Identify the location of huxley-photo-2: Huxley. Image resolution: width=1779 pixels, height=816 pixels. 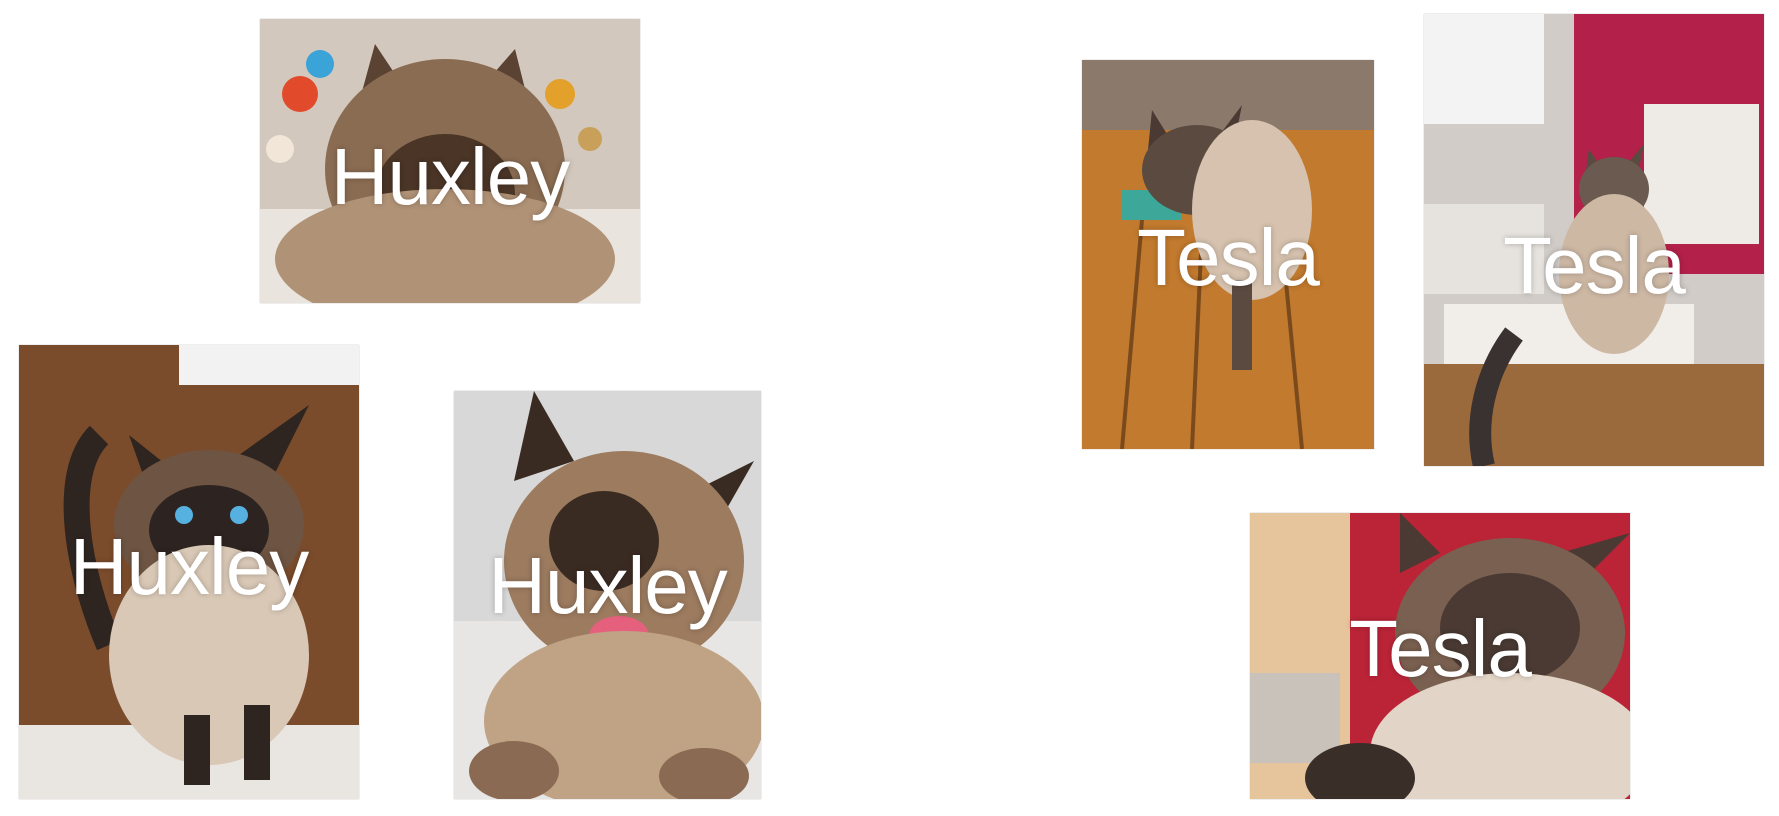
(189, 572).